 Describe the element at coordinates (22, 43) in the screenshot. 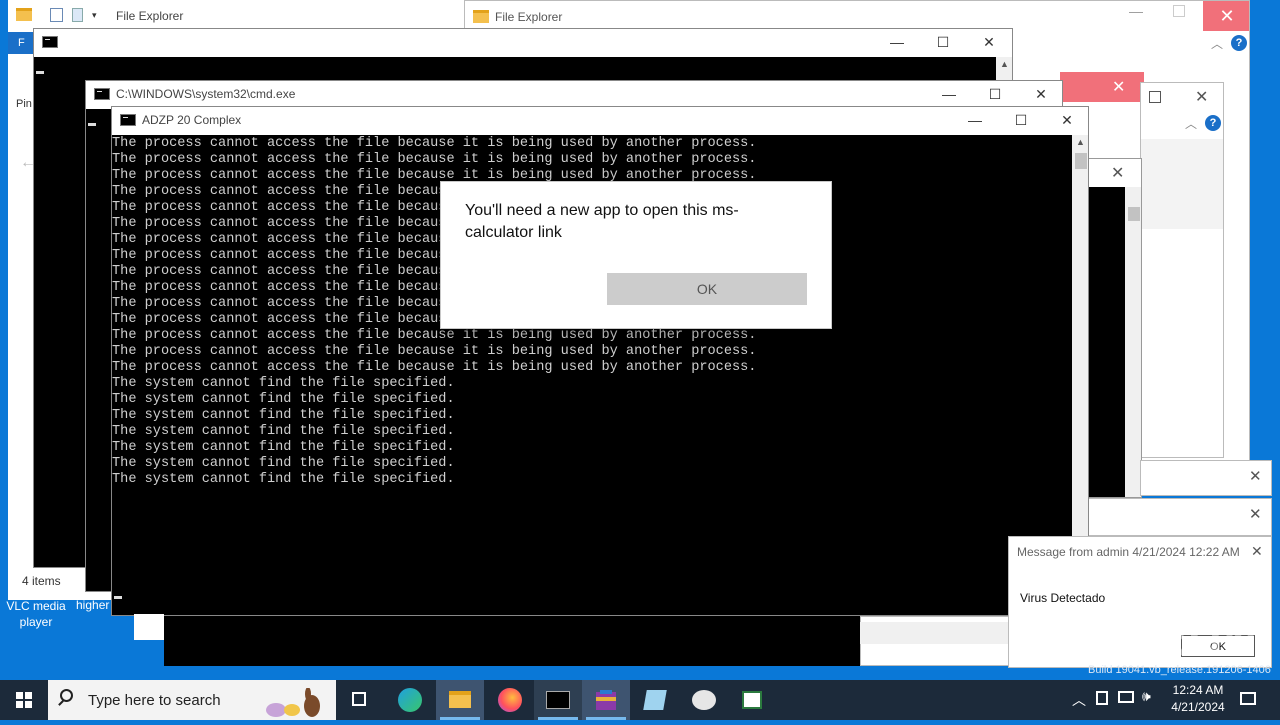

I see `ribbon-file-tab: F` at that location.